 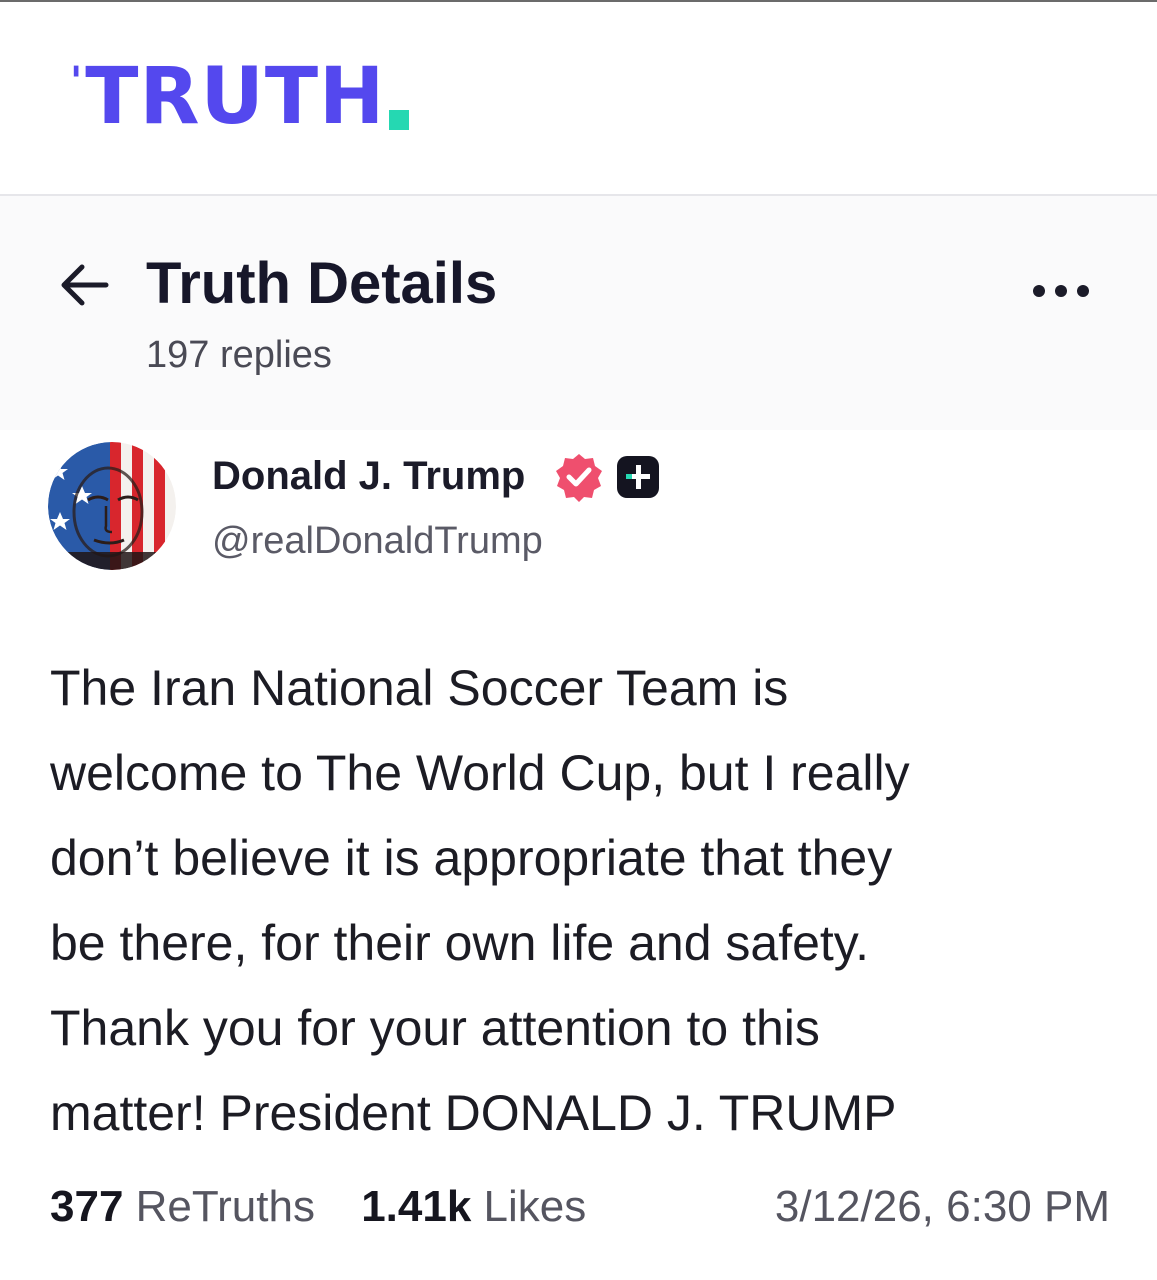 I want to click on arrow-left-icon, so click(x=85, y=285).